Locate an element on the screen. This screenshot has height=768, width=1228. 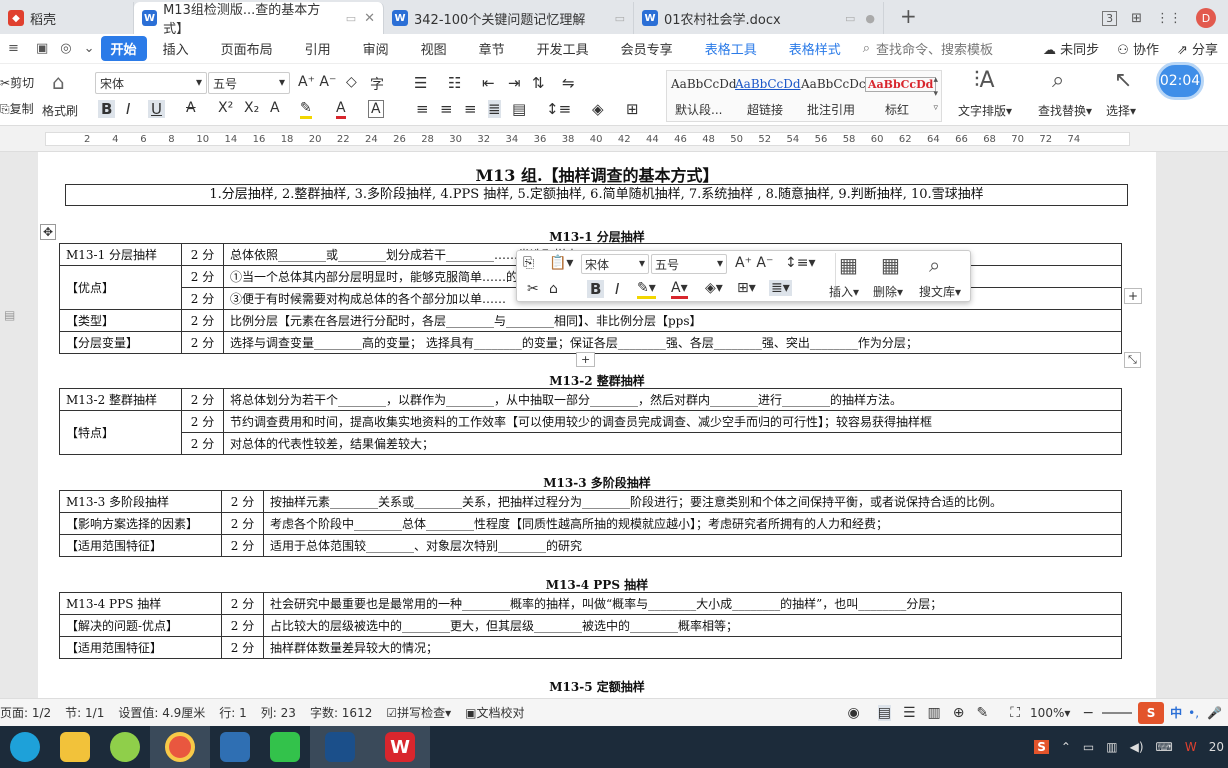
table-cell: 【类型】 is located at coordinates (120, 320).